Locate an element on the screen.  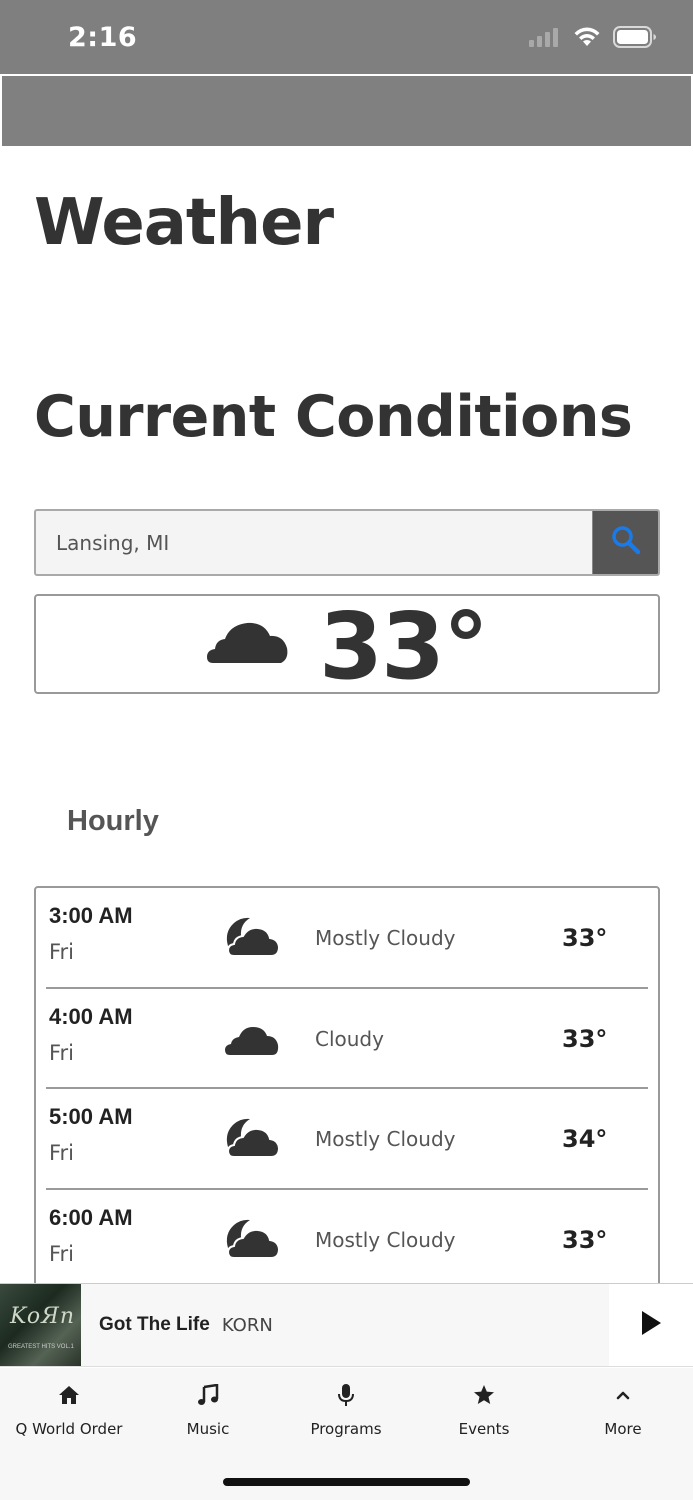
search-button is located at coordinates (625, 542).